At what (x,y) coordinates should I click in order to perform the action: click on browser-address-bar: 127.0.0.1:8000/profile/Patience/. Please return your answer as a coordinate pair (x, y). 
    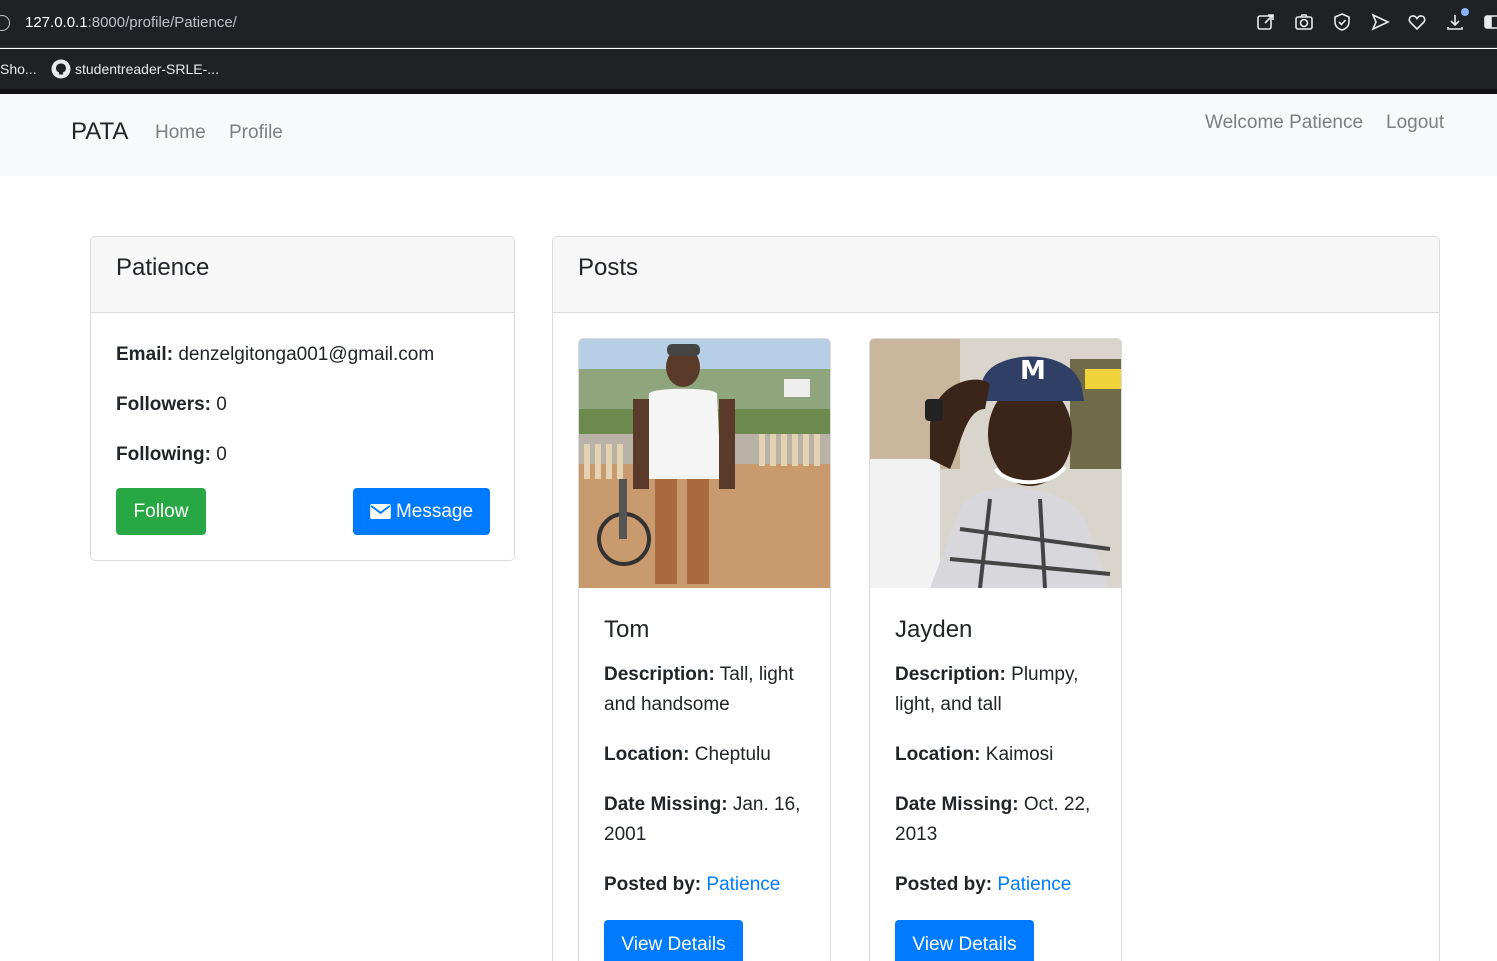
    Looking at the image, I should click on (748, 24).